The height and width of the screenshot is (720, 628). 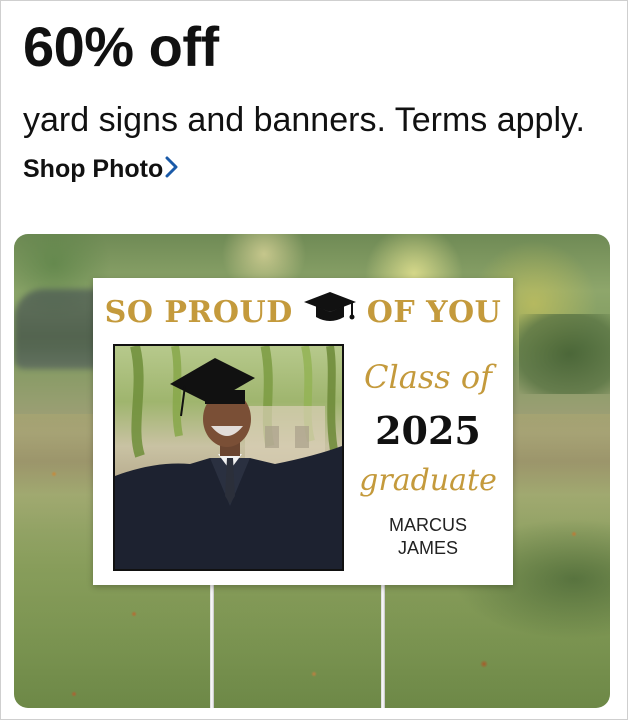 What do you see at coordinates (172, 170) in the screenshot?
I see `chevron-right-icon` at bounding box center [172, 170].